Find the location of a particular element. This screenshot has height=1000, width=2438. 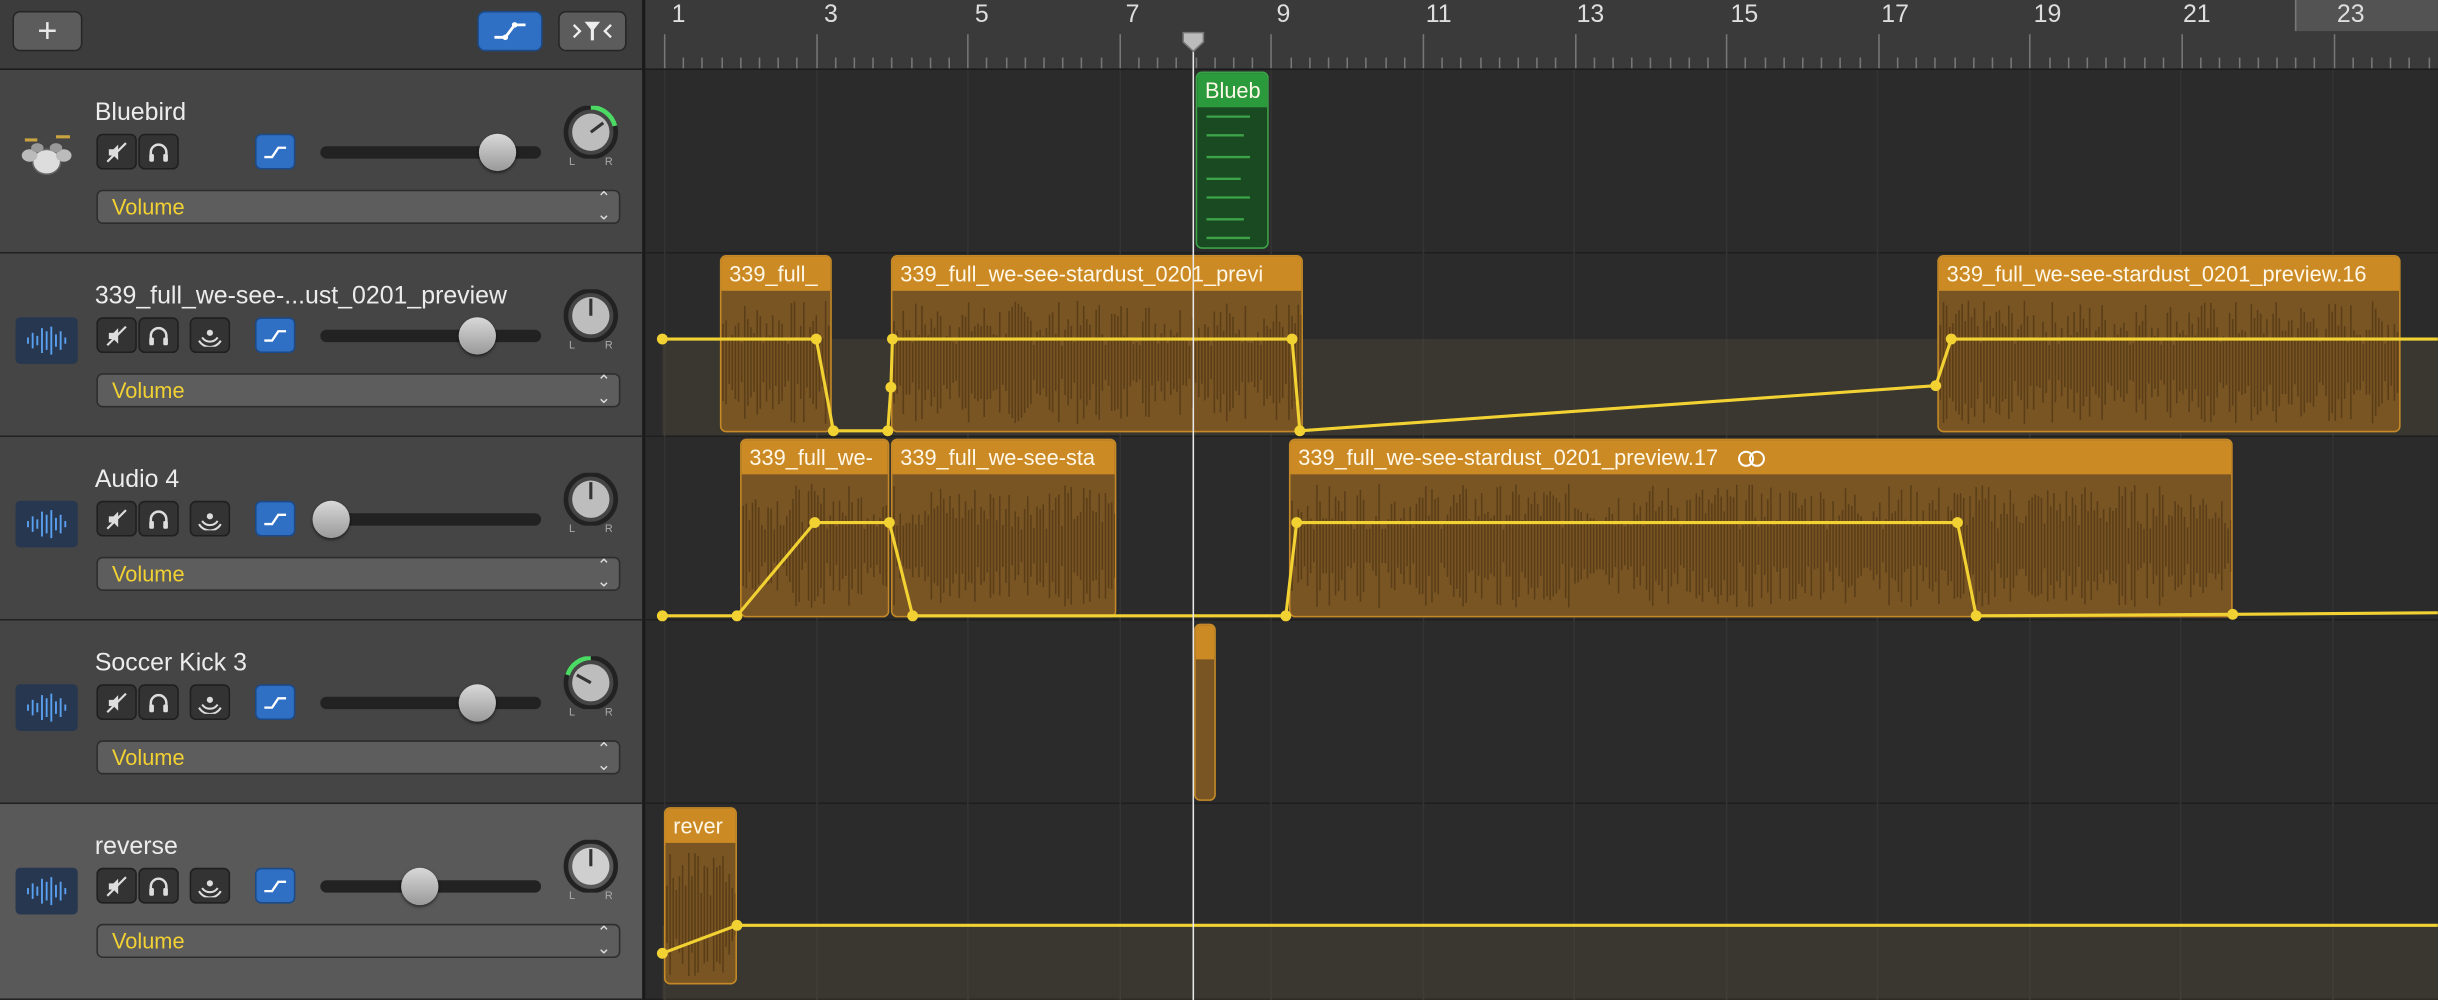

track-header-audio-4: Audio 4 L R Volume ⌃ ⌄ is located at coordinates (321, 529).